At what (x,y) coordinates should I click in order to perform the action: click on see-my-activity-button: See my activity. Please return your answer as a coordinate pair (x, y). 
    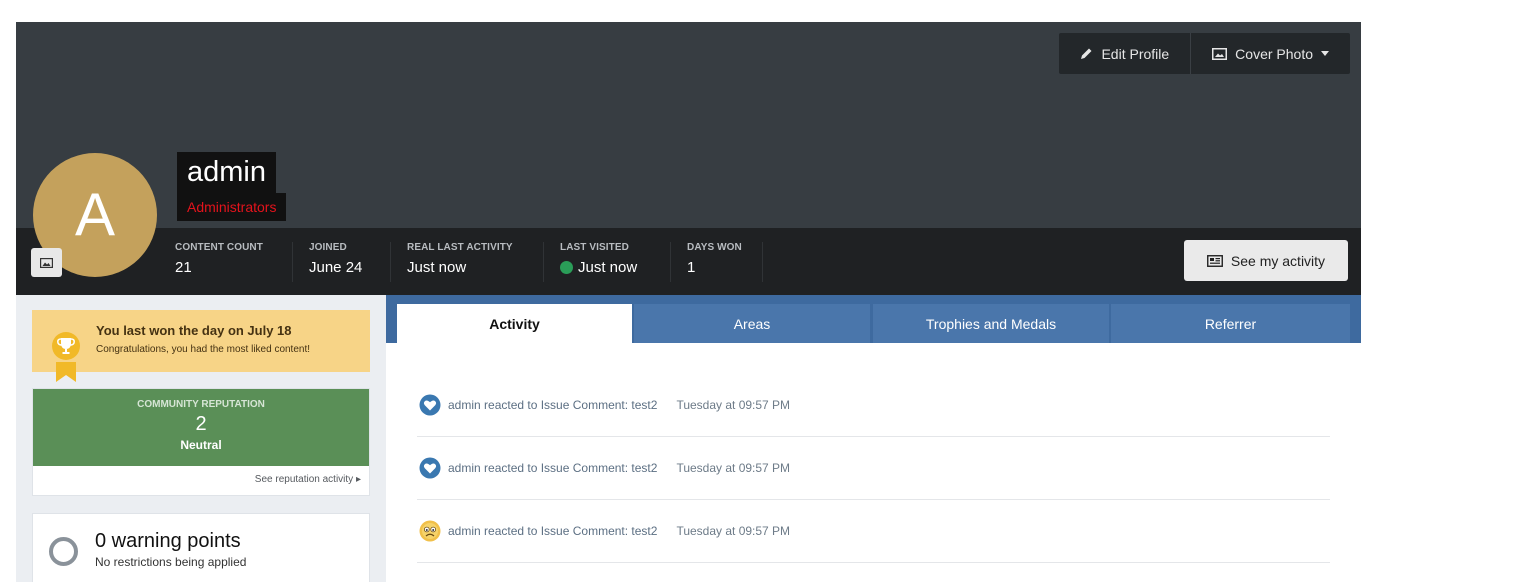
    Looking at the image, I should click on (1266, 260).